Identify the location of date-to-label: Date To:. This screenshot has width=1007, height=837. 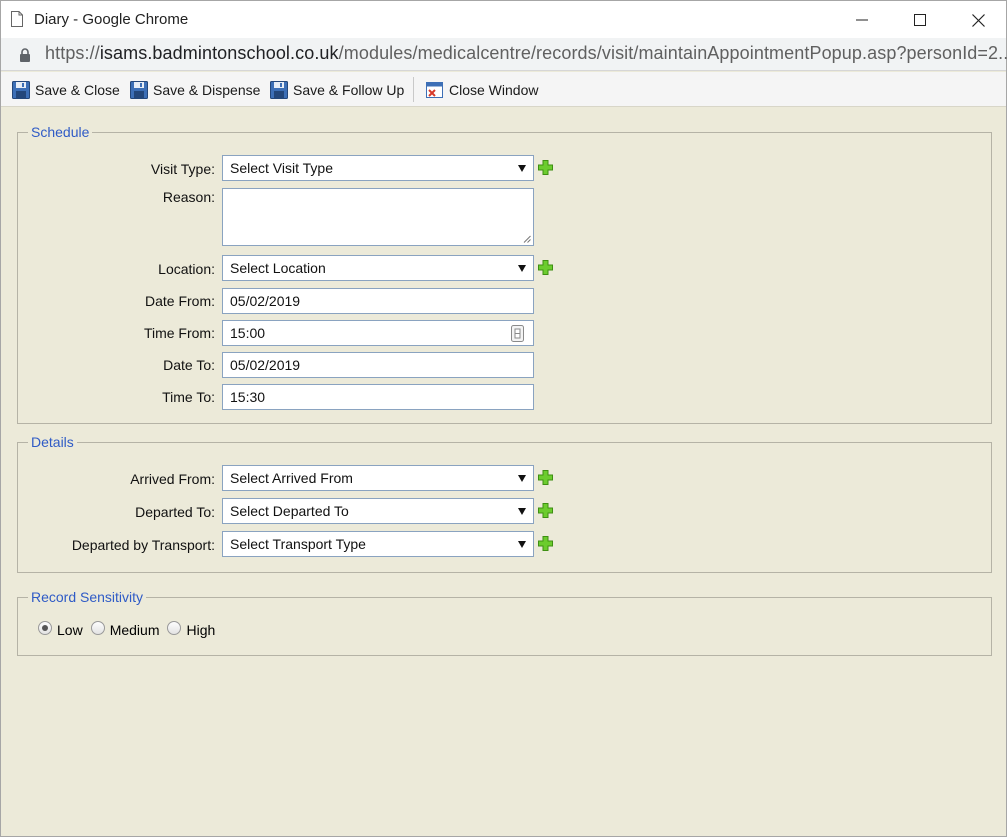
(189, 365).